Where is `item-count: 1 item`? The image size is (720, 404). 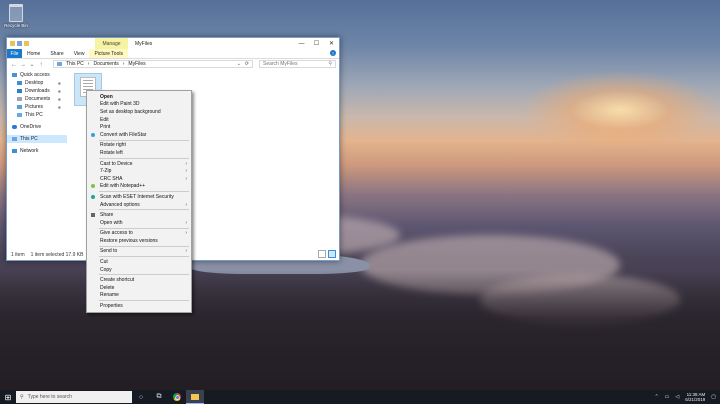 item-count: 1 item is located at coordinates (18, 255).